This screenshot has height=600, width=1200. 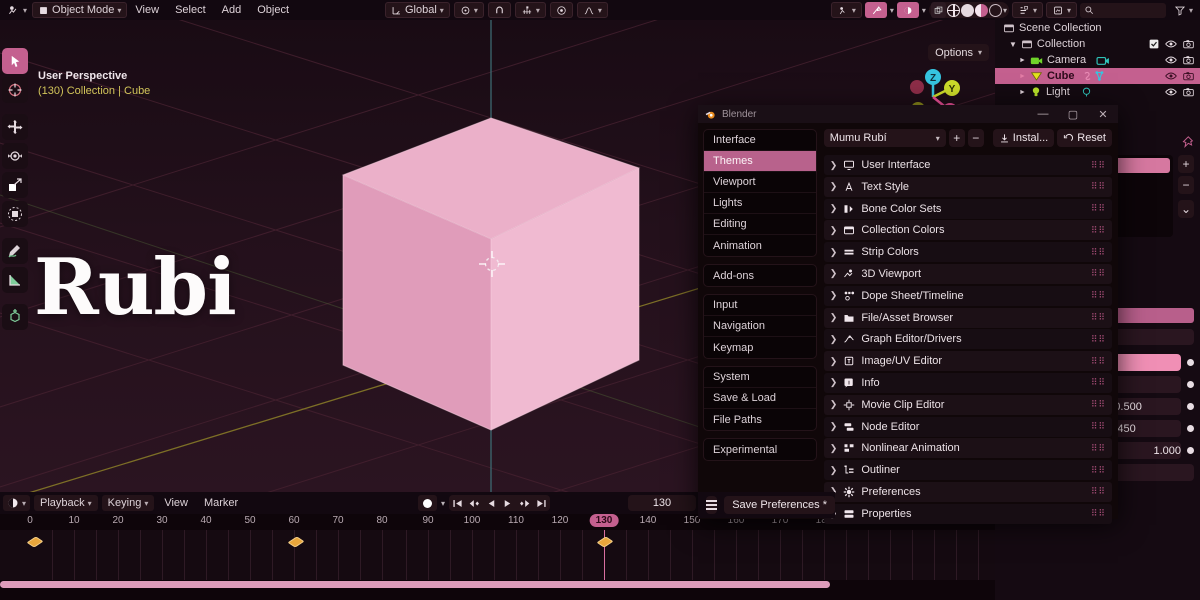 What do you see at coordinates (1073, 114) in the screenshot?
I see `maximize-icon: ▢` at bounding box center [1073, 114].